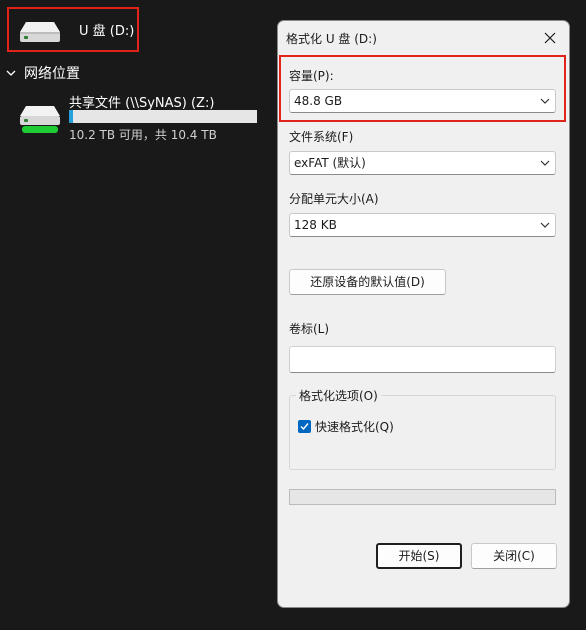  Describe the element at coordinates (334, 199) in the screenshot. I see `allocation-unit-label: 分配单元大小(A)` at that location.